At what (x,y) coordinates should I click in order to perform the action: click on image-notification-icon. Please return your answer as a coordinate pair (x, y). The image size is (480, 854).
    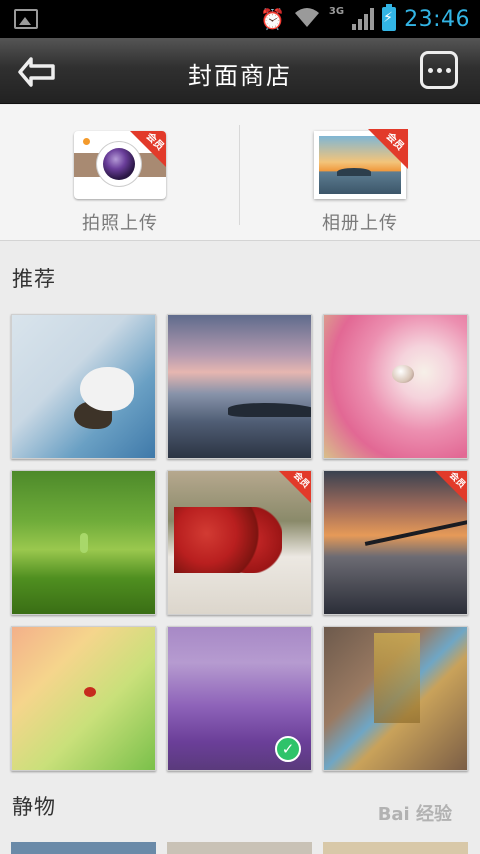
    Looking at the image, I should click on (26, 19).